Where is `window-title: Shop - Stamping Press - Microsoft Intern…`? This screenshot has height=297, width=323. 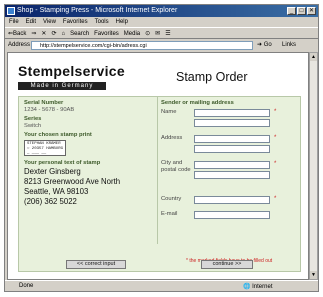 window-title: Shop - Stamping Press - Microsoft Intern… is located at coordinates (97, 10).